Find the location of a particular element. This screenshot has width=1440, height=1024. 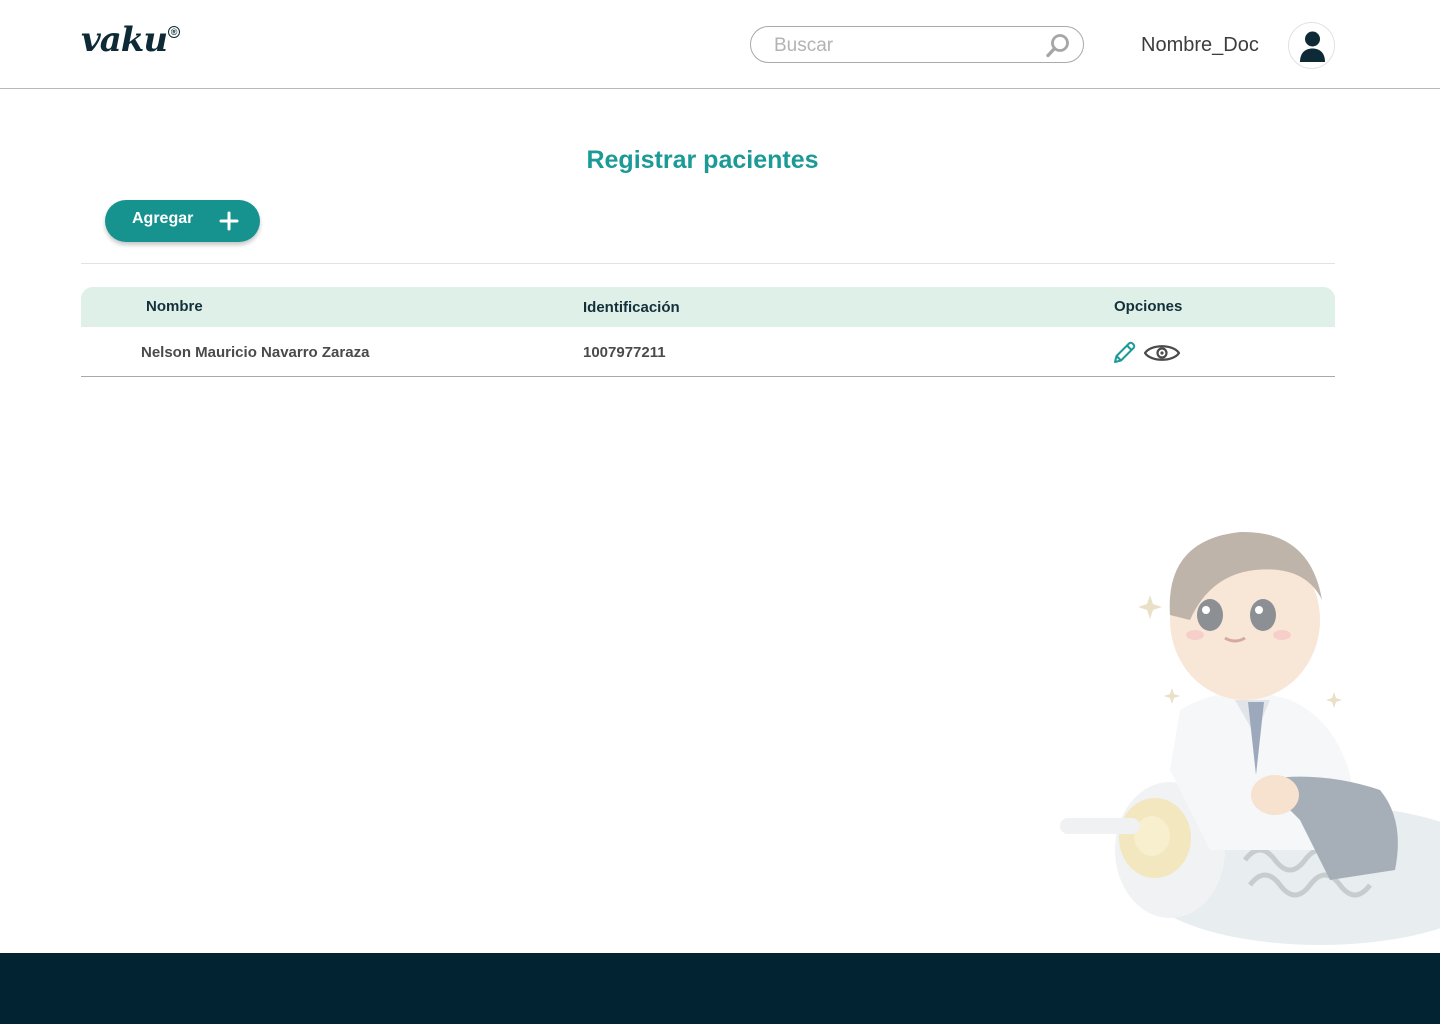

user-name: Nombre_Doc is located at coordinates (1200, 45).